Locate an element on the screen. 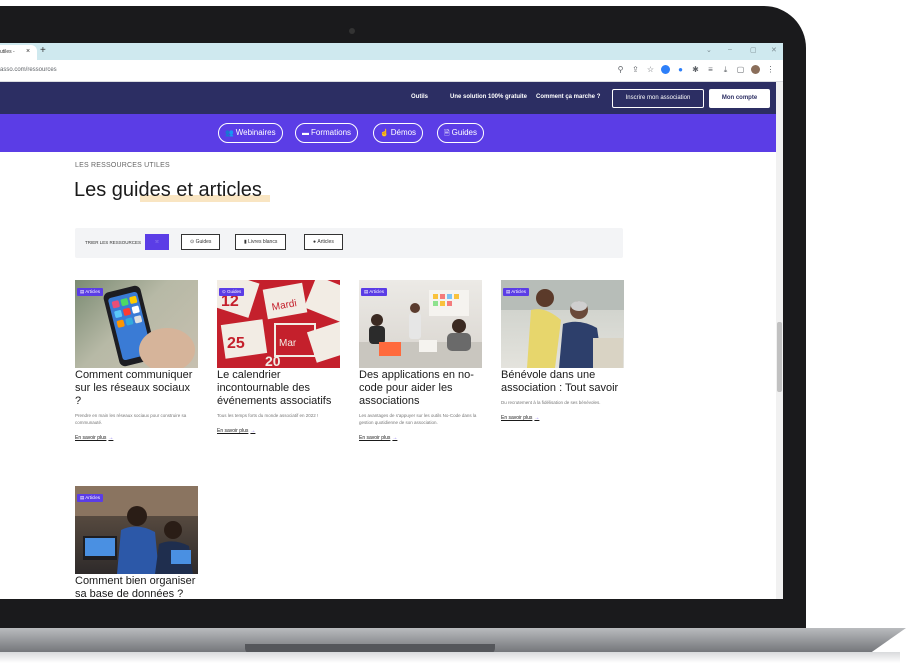 The height and width of the screenshot is (663, 906). tab-label: Démos is located at coordinates (403, 132).